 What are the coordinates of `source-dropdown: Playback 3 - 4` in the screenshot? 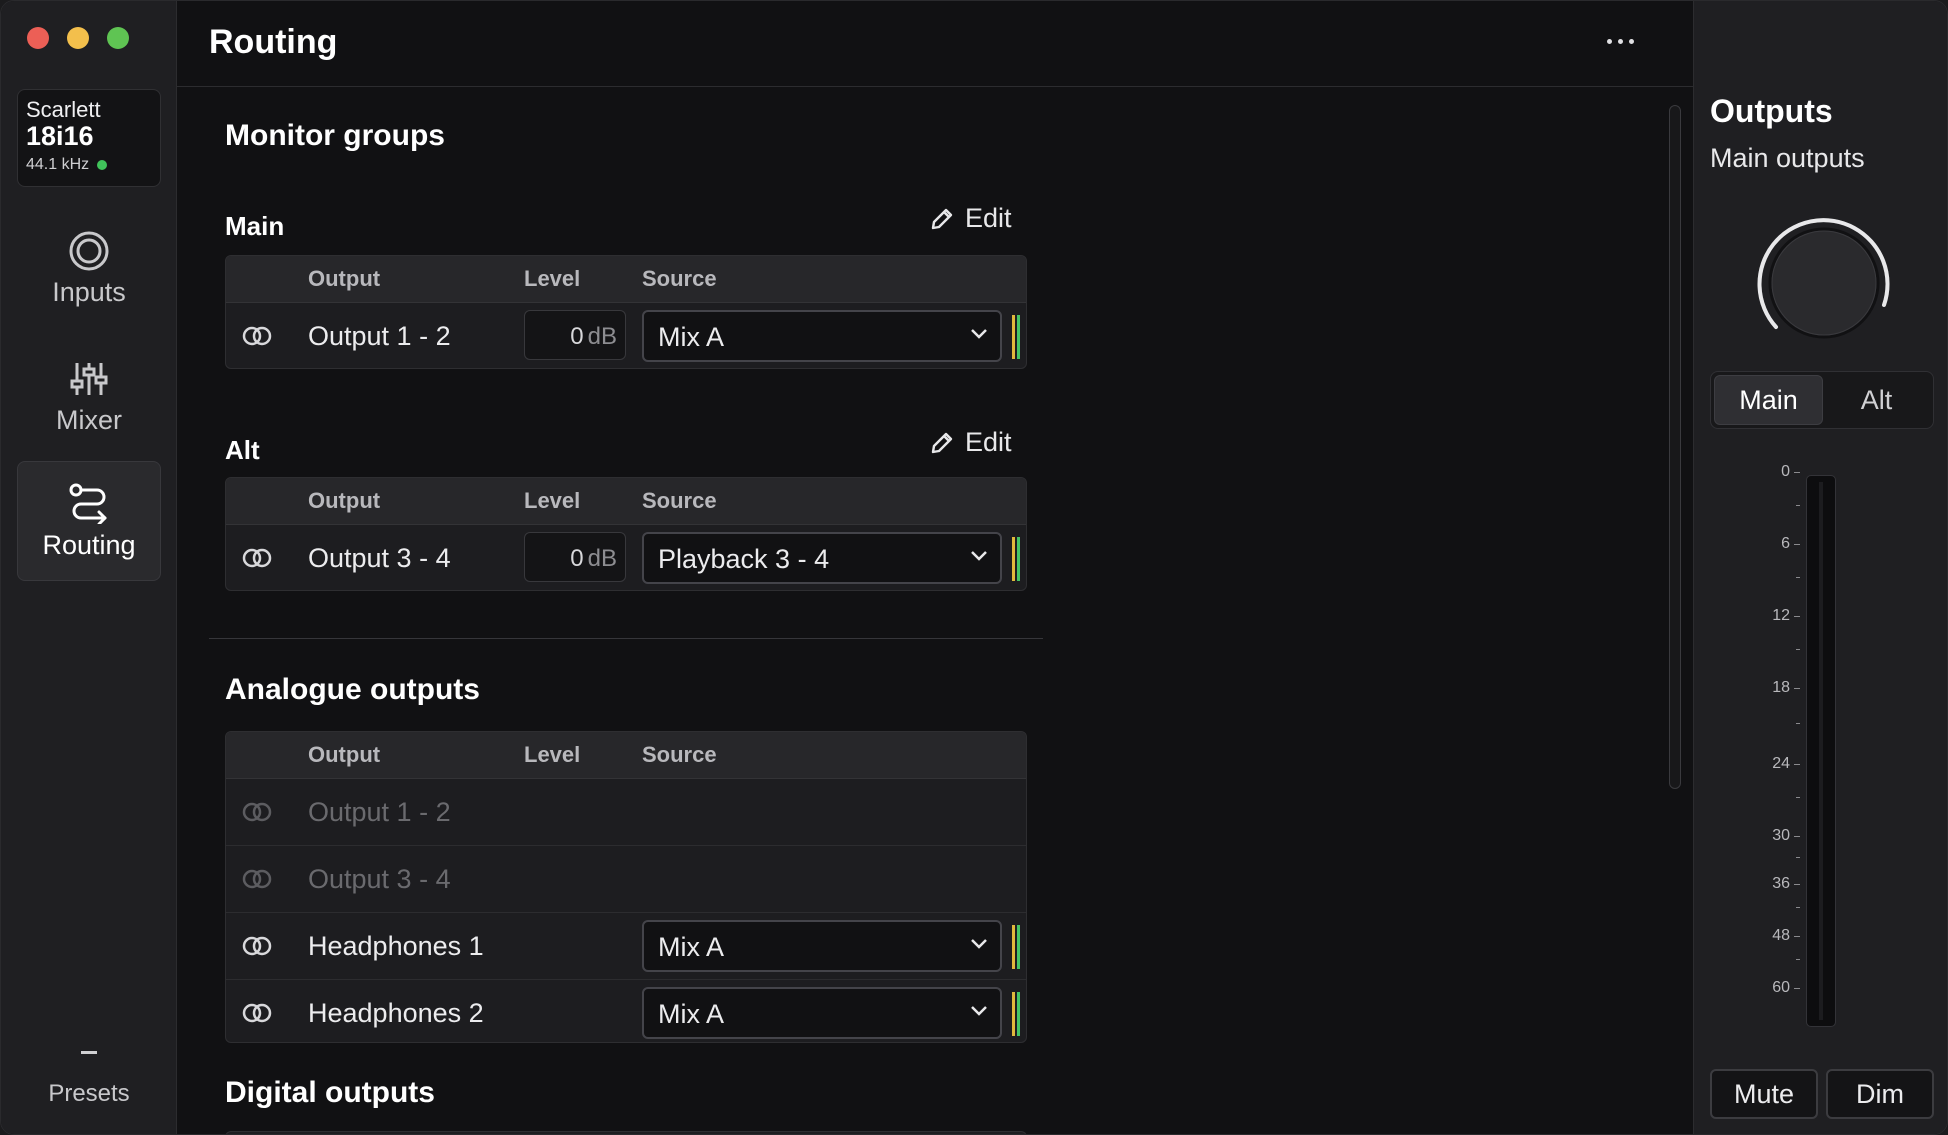 It's located at (822, 558).